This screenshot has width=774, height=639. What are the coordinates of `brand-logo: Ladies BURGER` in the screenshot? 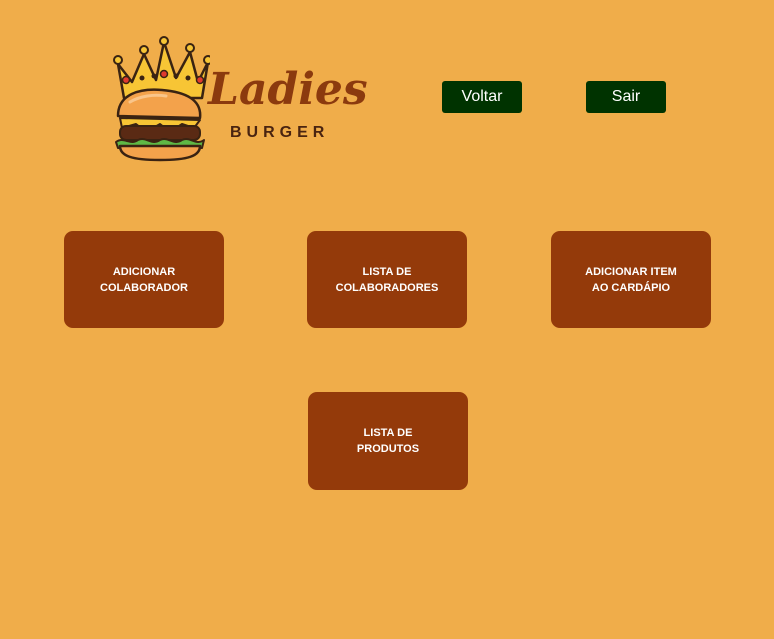 It's located at (239, 99).